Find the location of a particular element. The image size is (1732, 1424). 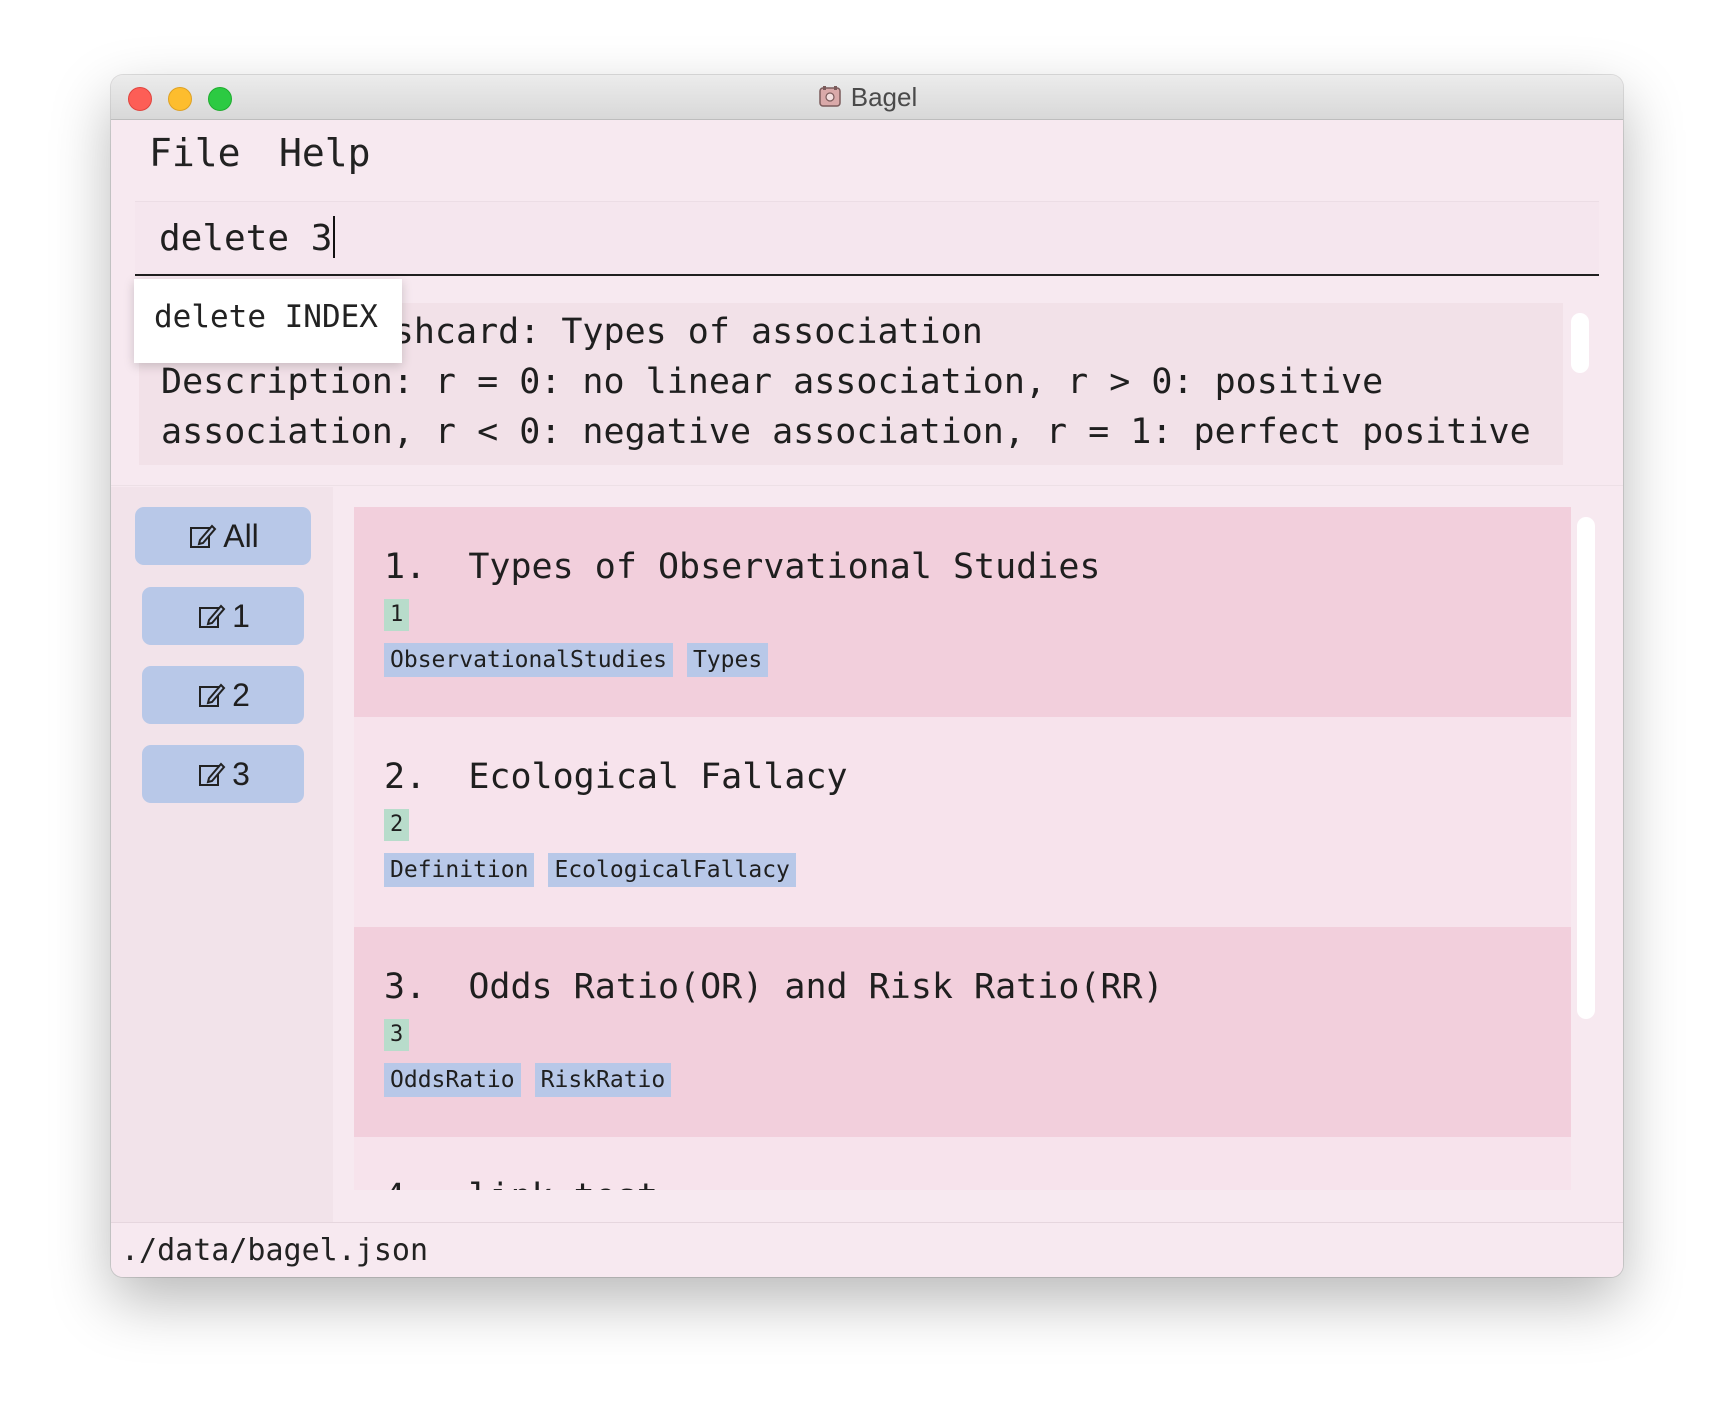

command-value: delete 3 is located at coordinates (246, 238).